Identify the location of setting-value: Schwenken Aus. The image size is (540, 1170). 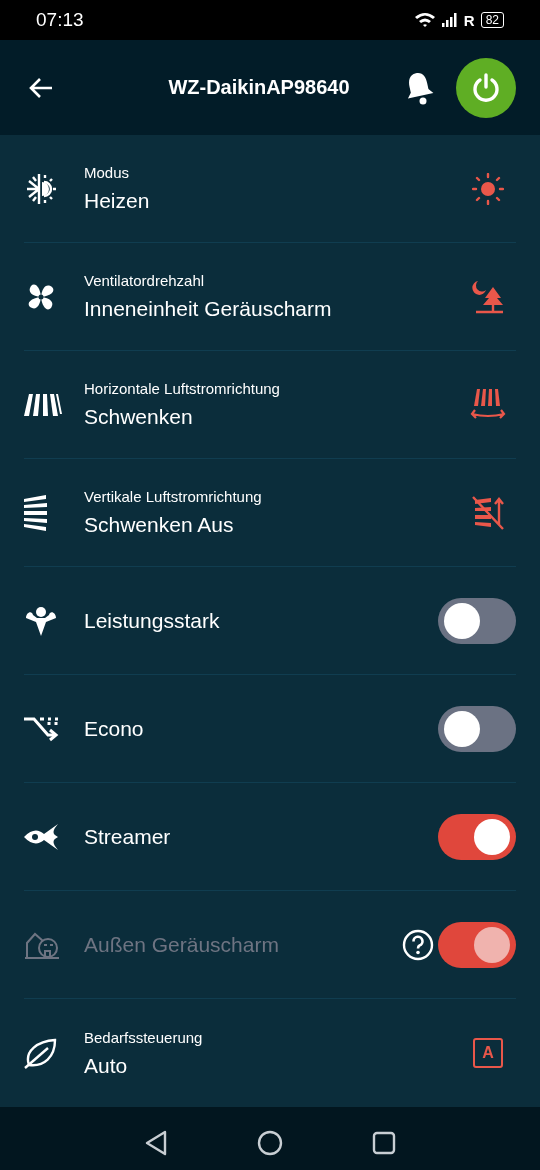
(276, 525).